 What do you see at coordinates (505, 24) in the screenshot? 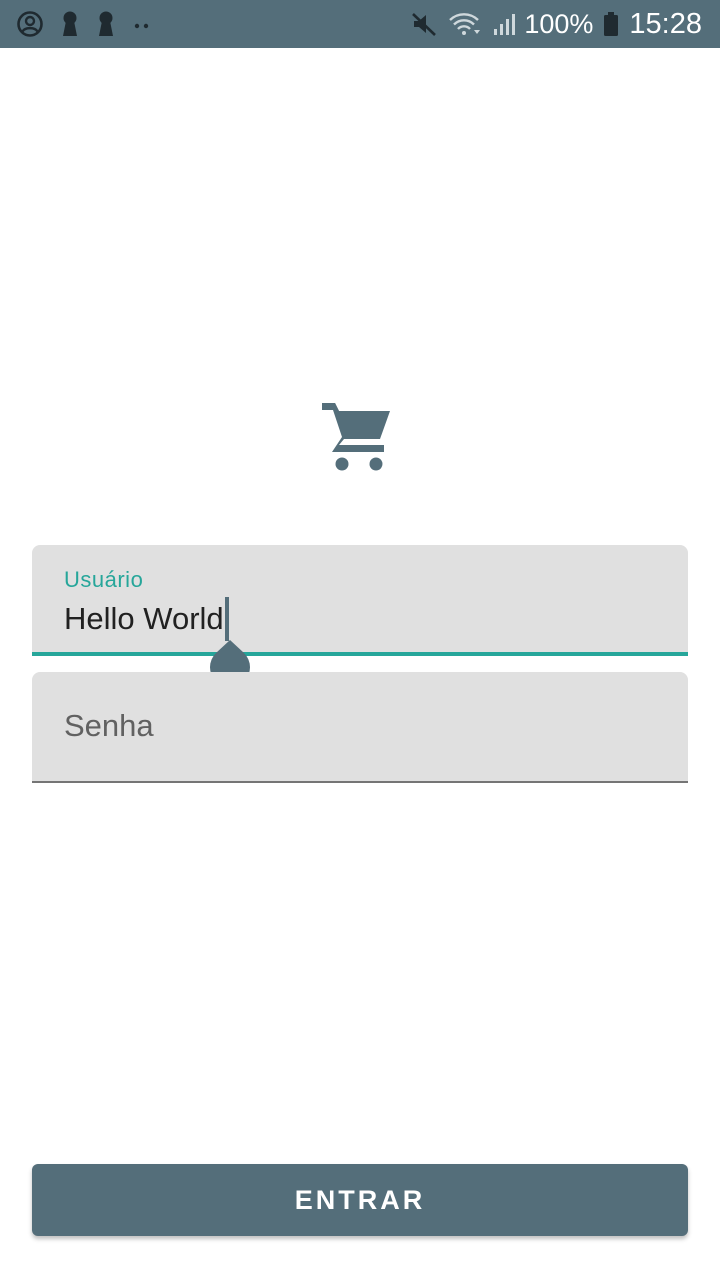
I see `signal-icon` at bounding box center [505, 24].